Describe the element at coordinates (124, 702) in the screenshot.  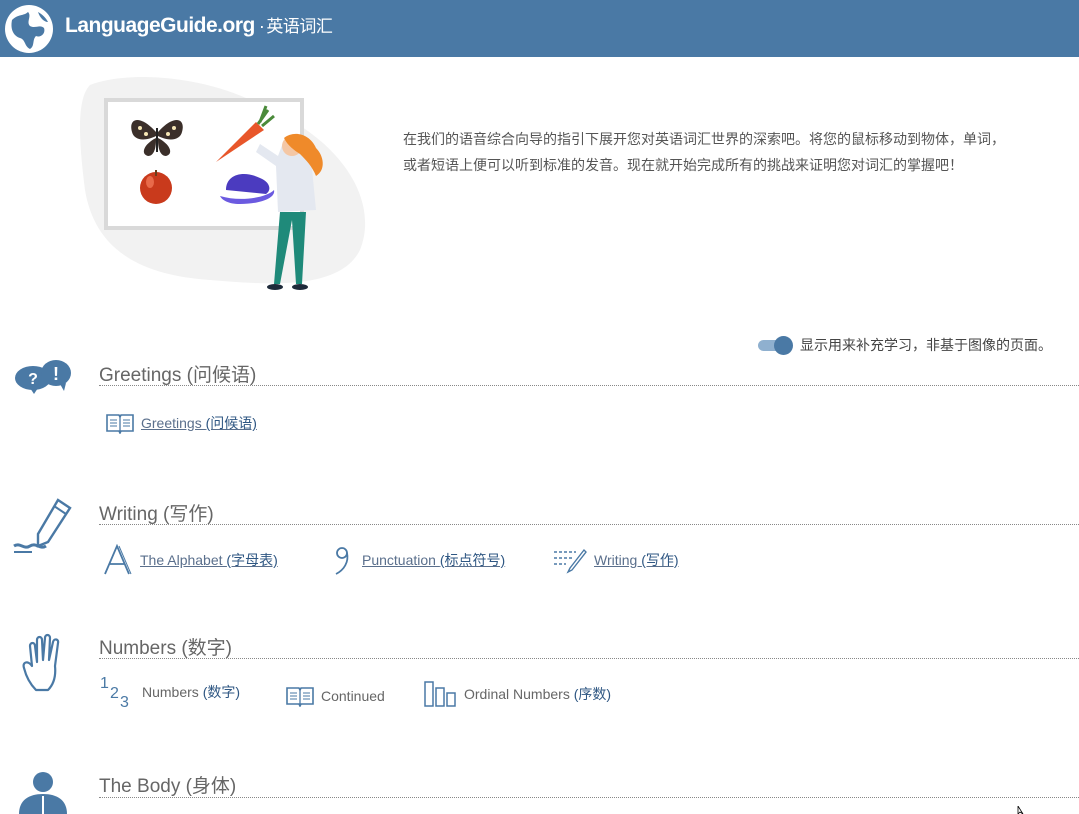
I see `svg-text: 3` at that location.